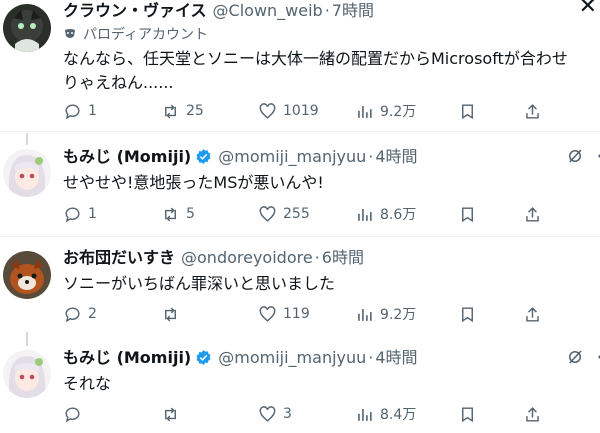 Image resolution: width=600 pixels, height=433 pixels. I want to click on tweet-header: クラウン・ヴァイス @Clown_weib · 7時間, so click(331, 11).